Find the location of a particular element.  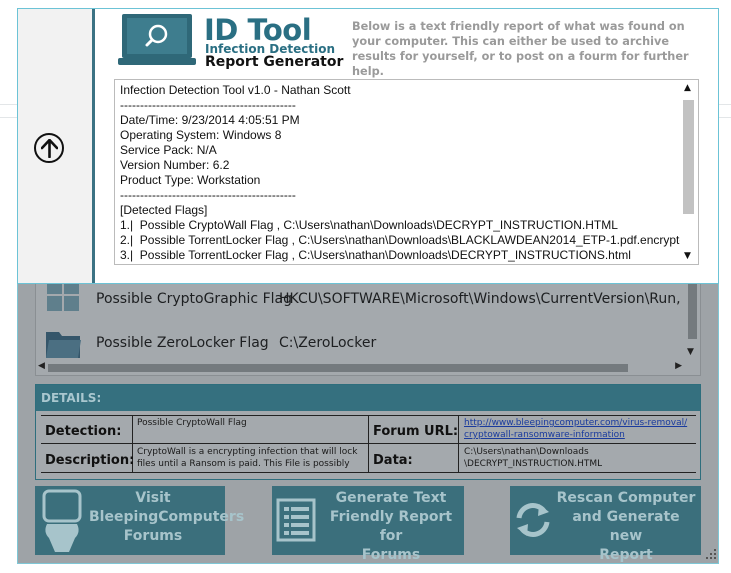

forum-url-link-line2: cryptowall-ransomware-information is located at coordinates (544, 435).